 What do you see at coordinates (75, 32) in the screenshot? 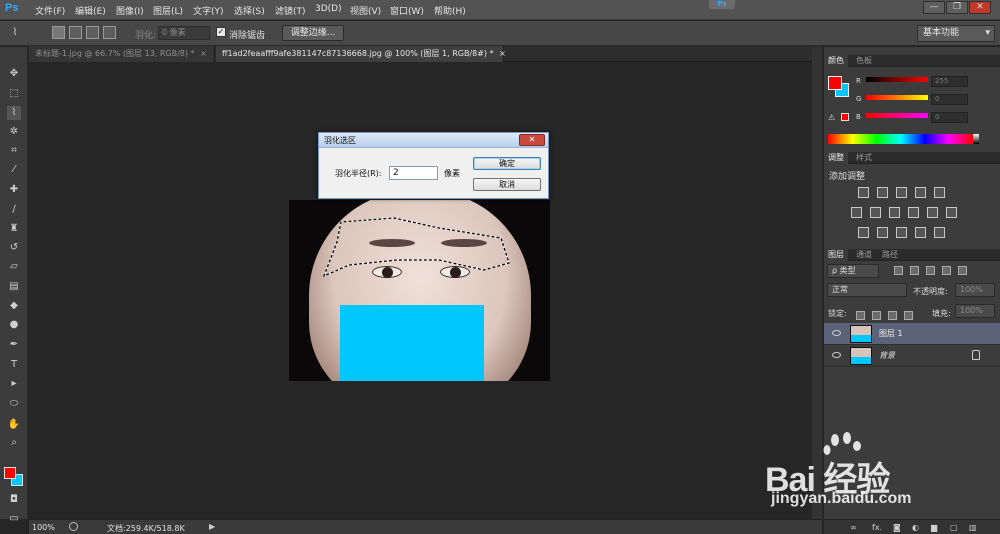
I see `add-selection-icon` at bounding box center [75, 32].